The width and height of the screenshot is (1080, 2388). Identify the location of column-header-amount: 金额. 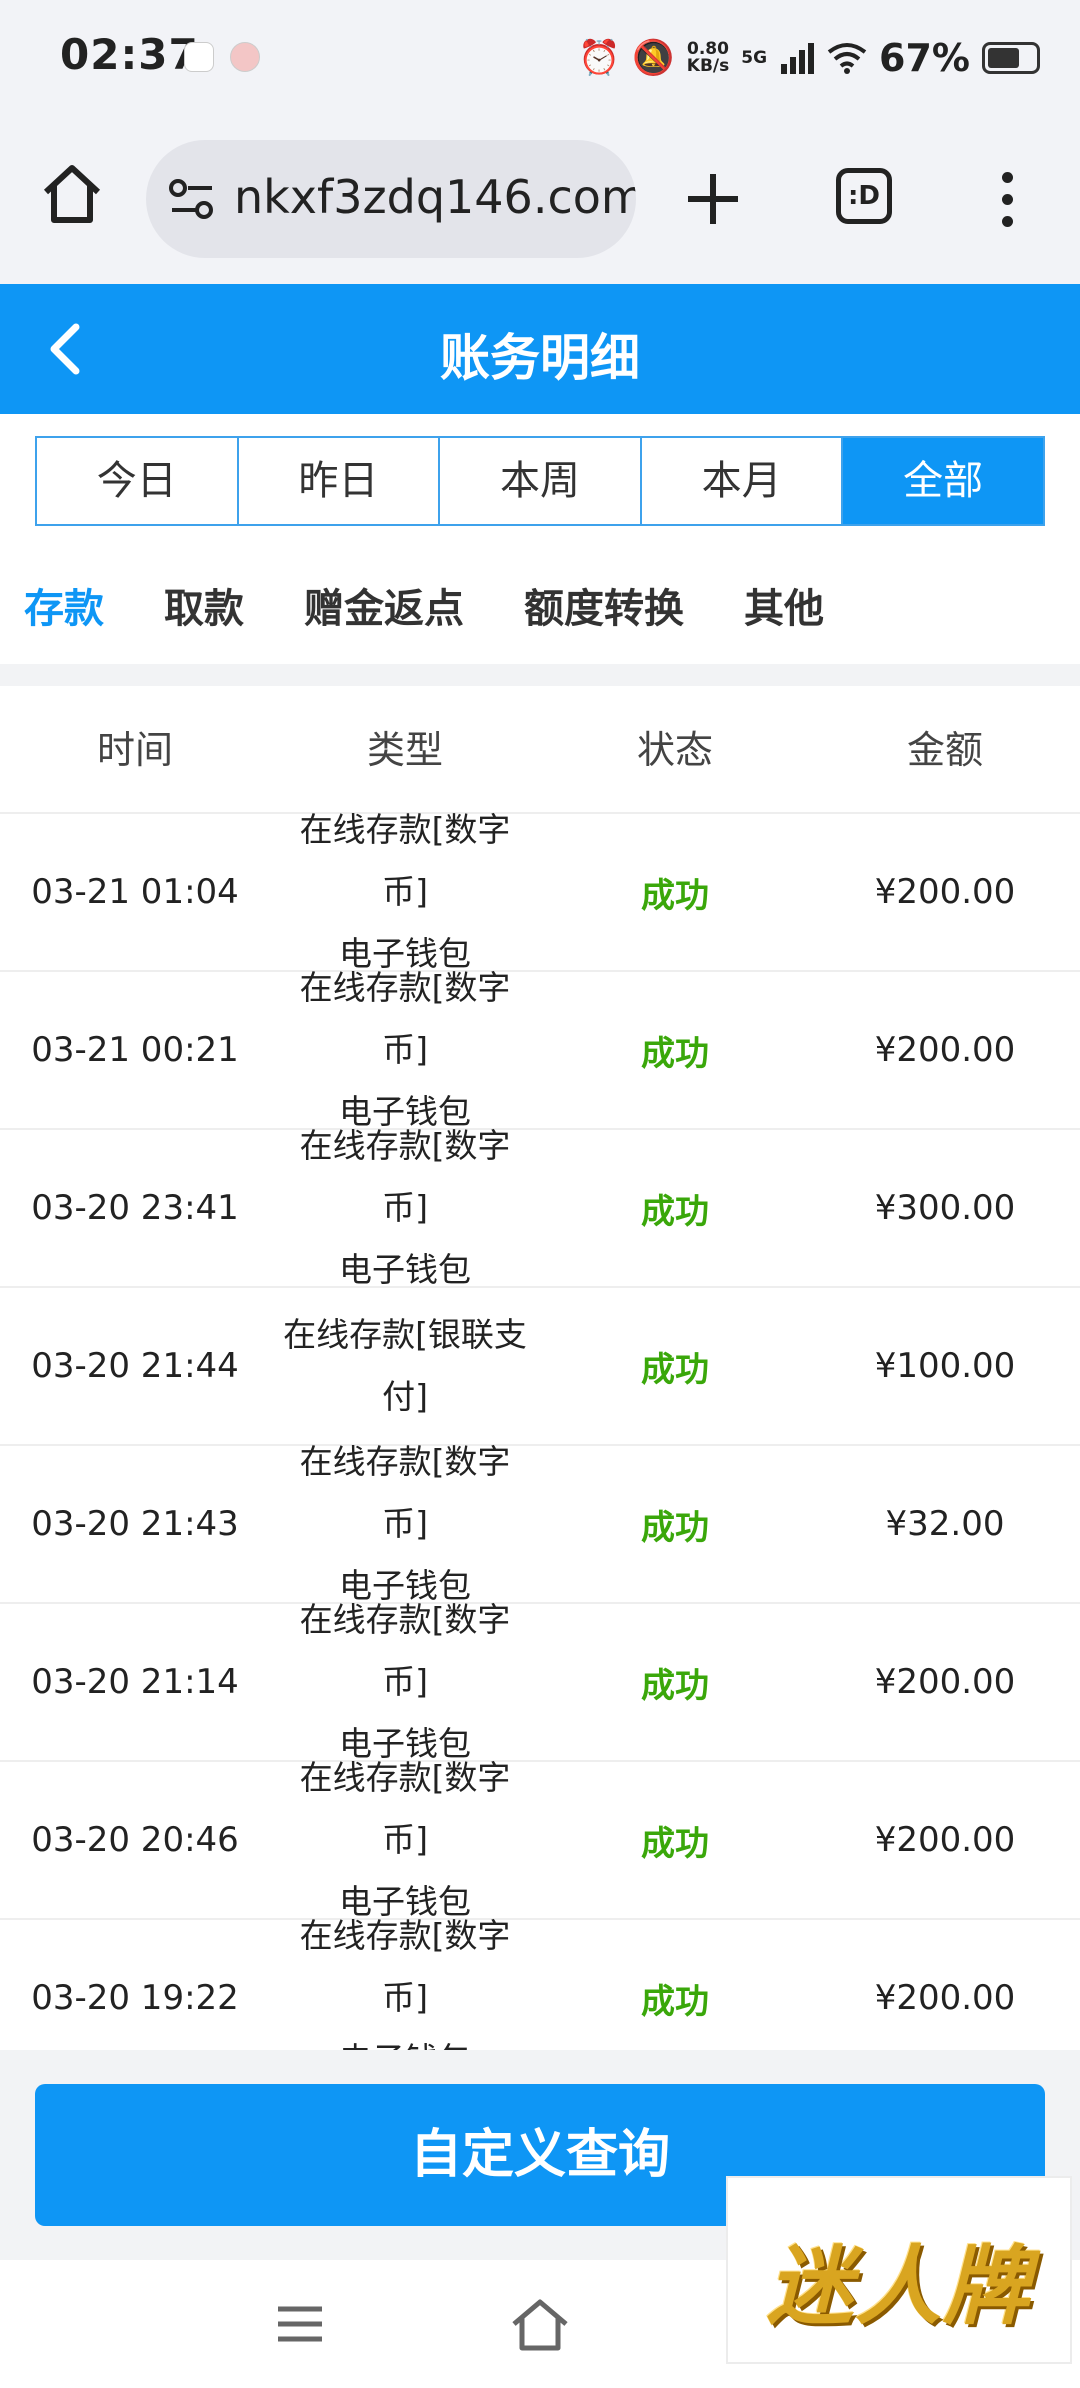
(944, 750).